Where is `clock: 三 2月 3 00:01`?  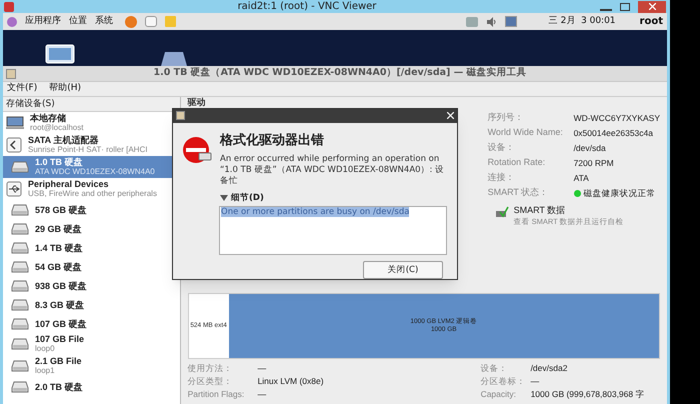 clock: 三 2月 3 00:01 is located at coordinates (582, 21).